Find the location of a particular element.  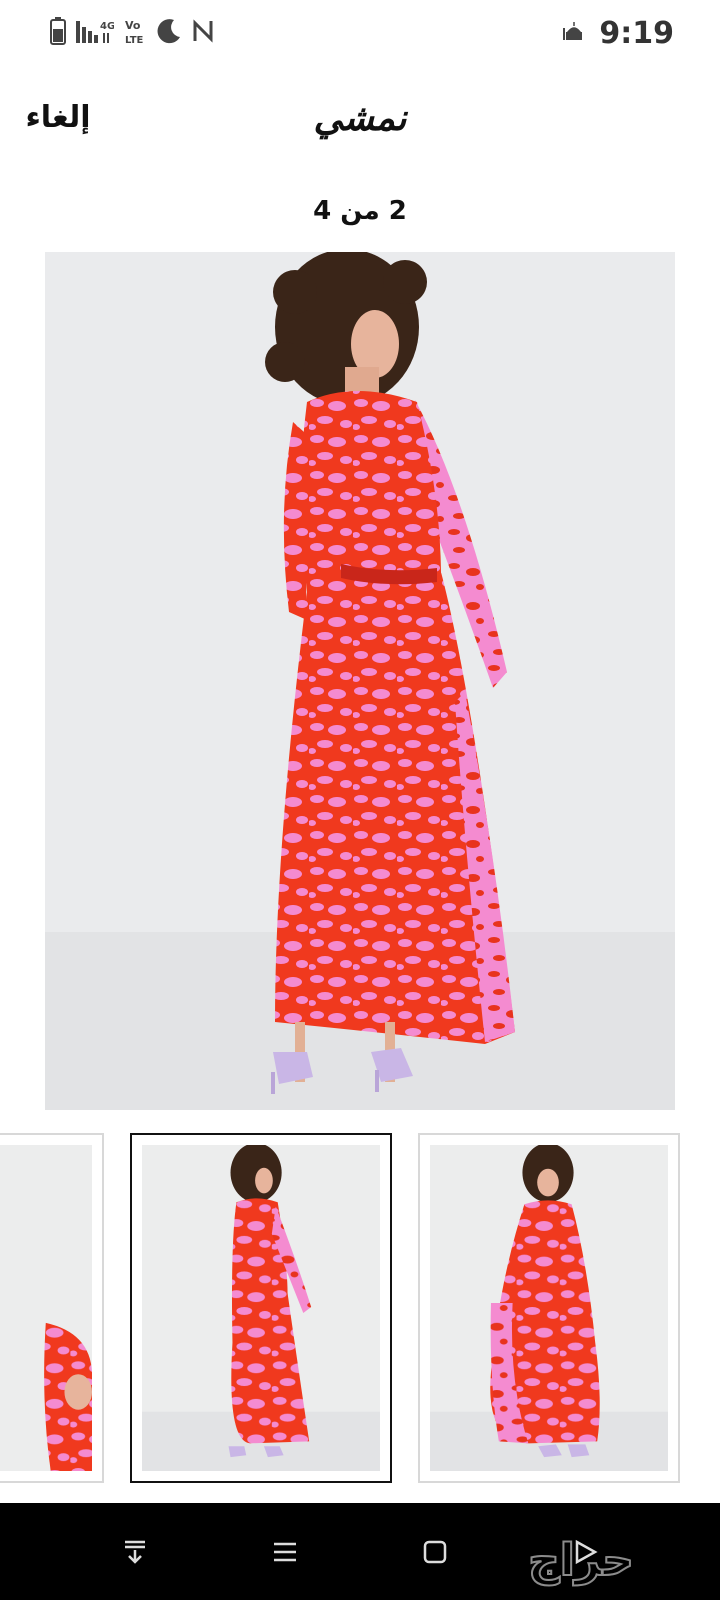

thumbnail-3-image is located at coordinates (549, 1308).